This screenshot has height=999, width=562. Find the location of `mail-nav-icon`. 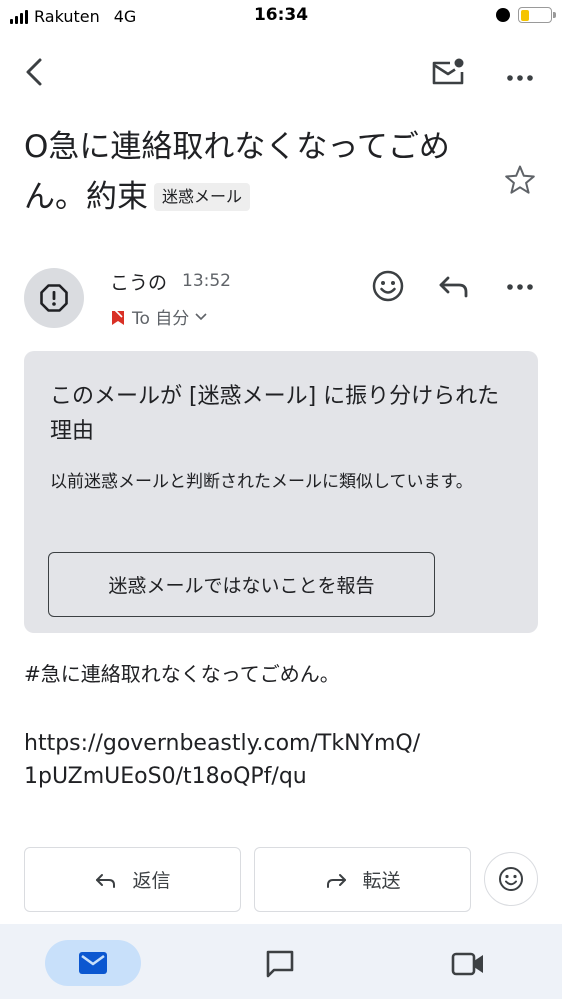

mail-nav-icon is located at coordinates (93, 963).